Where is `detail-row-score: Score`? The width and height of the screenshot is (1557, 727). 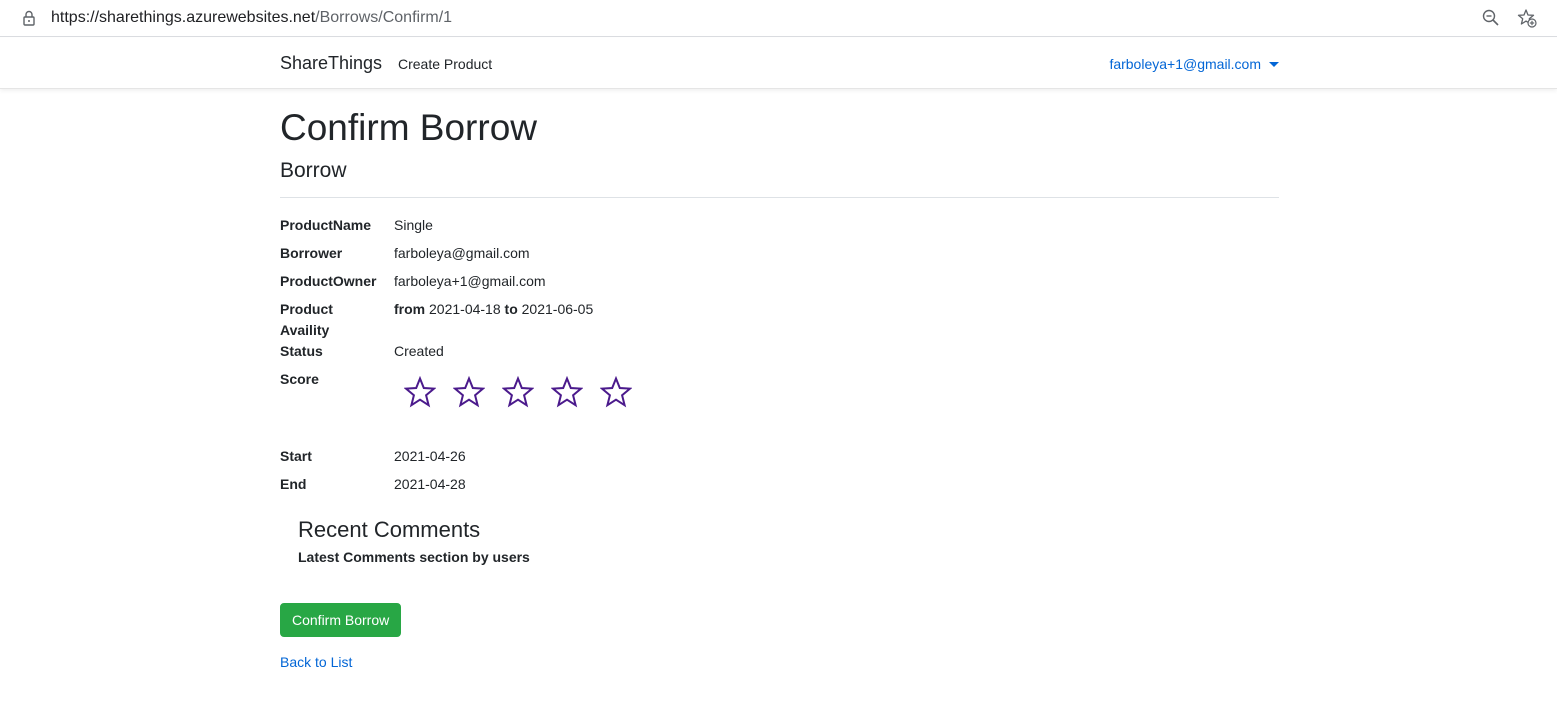
detail-row-score: Score is located at coordinates (779, 388).